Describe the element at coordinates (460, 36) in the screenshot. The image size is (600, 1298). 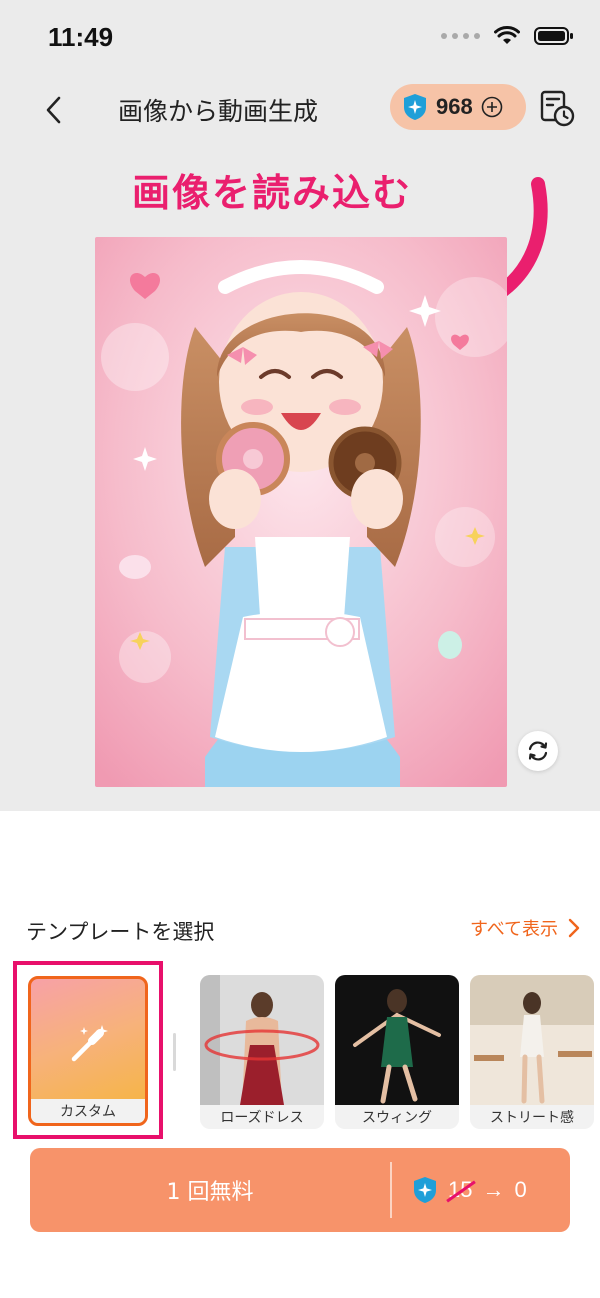
I see `signal-icon` at that location.